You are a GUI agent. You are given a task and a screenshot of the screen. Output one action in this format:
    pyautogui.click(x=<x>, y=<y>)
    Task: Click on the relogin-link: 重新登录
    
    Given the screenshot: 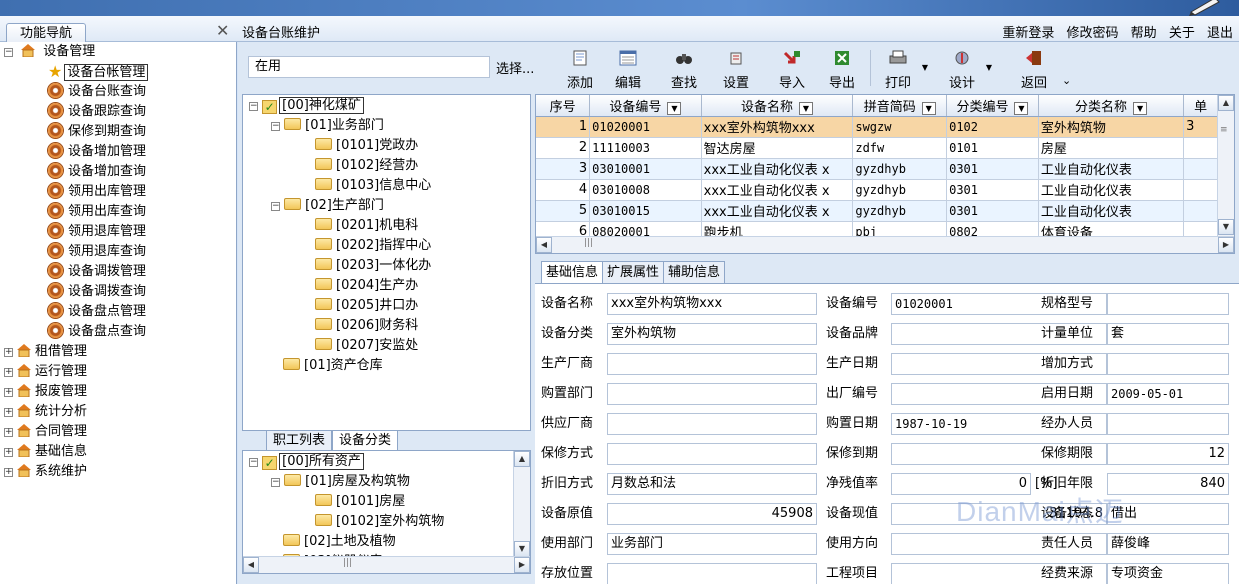 What is the action you would take?
    pyautogui.click(x=1028, y=33)
    